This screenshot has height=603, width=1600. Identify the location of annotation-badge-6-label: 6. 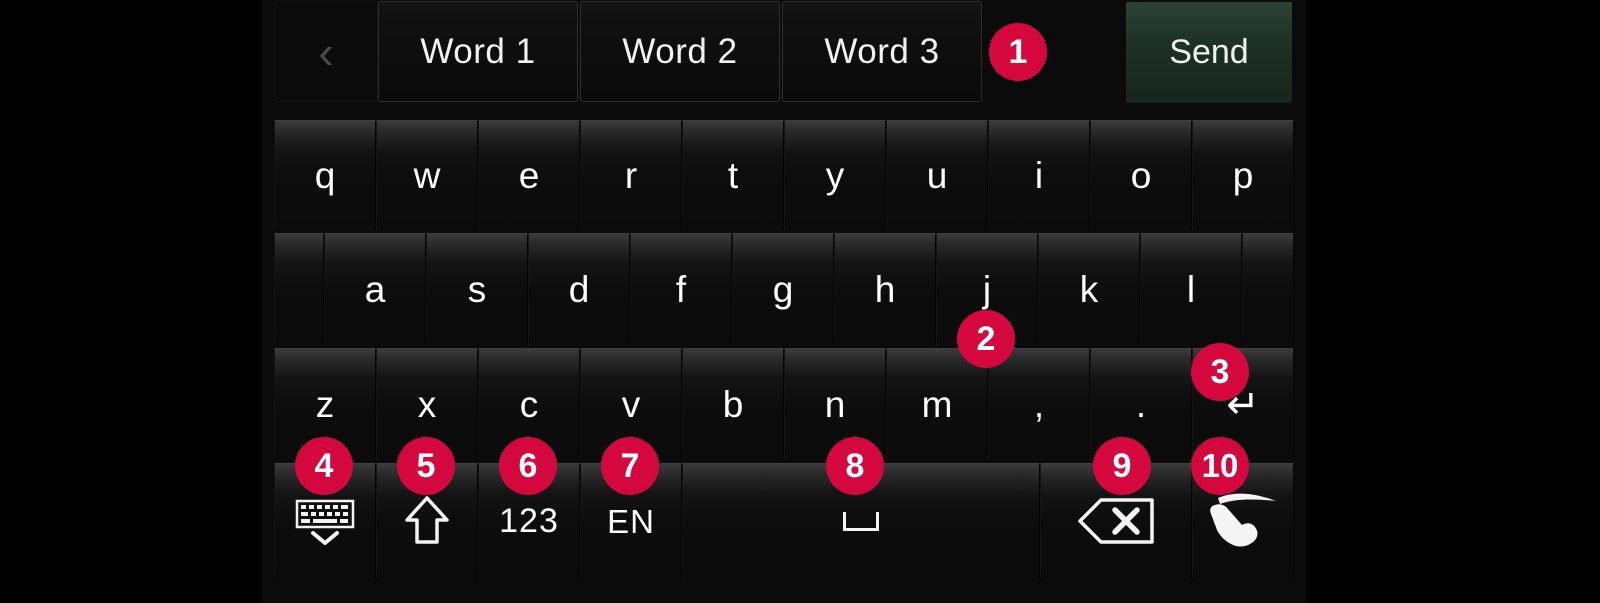
(528, 465).